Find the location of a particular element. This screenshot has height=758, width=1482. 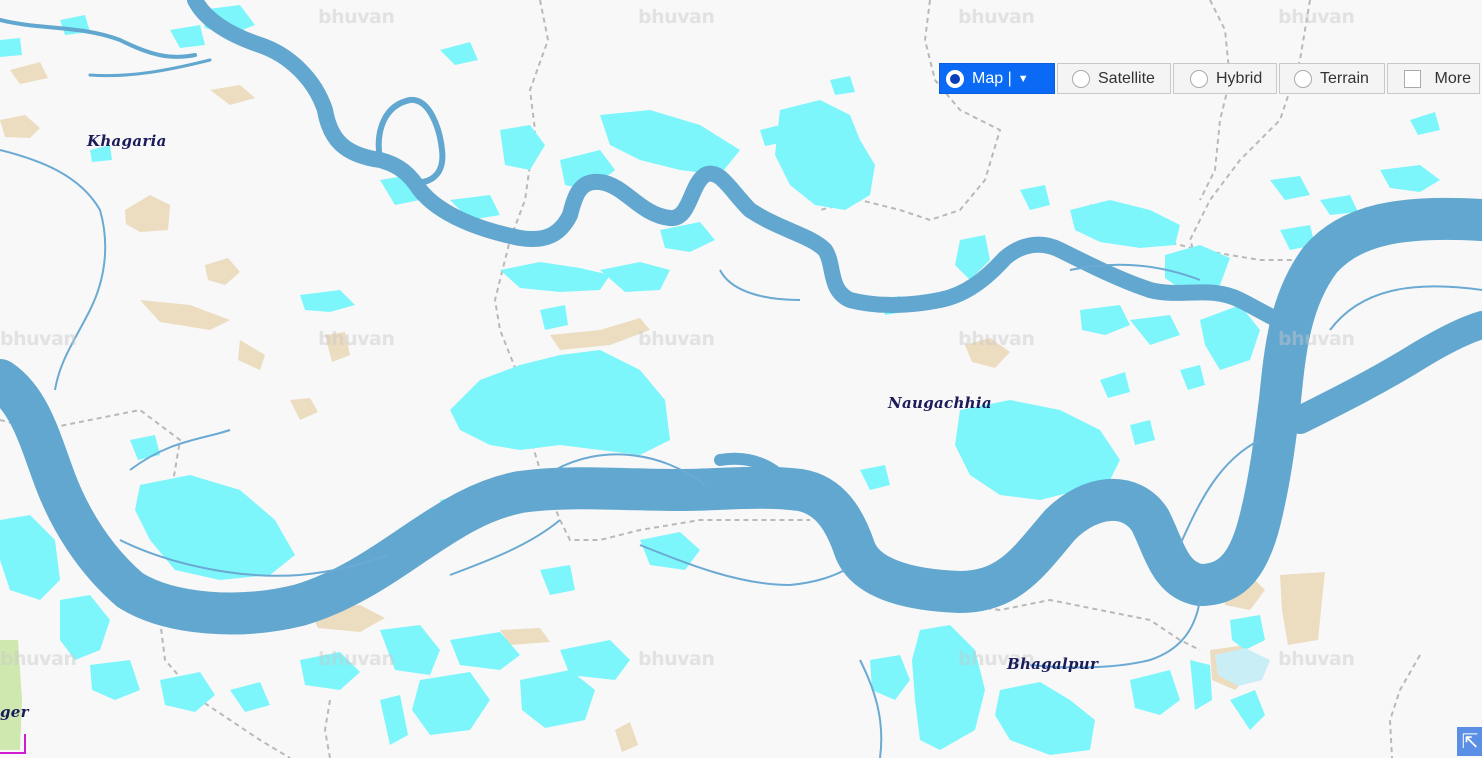

map-type-hybrid-button: Hybrid is located at coordinates (1225, 78).